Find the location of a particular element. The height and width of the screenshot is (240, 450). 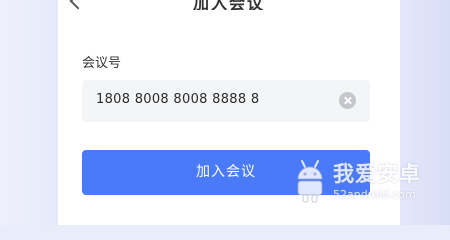

watermark-domain: 52android.com is located at coordinates (374, 194).